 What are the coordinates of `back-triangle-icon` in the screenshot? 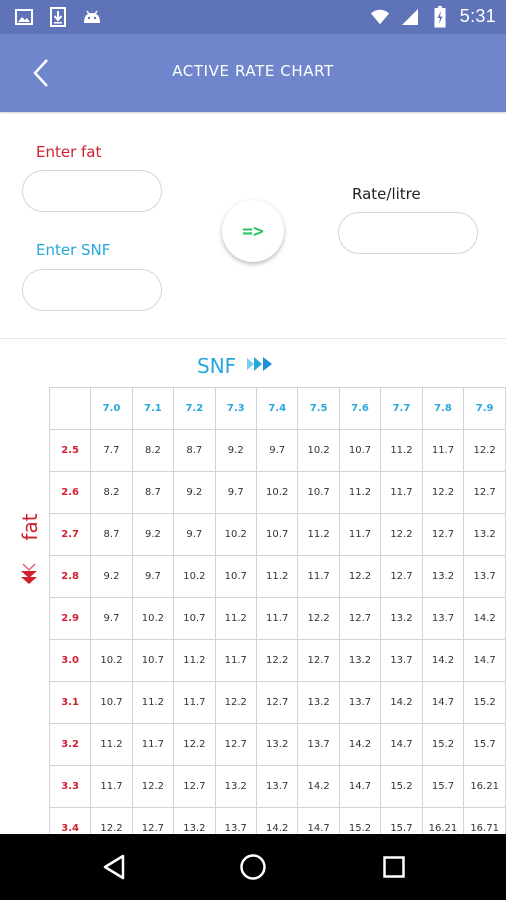 It's located at (114, 867).